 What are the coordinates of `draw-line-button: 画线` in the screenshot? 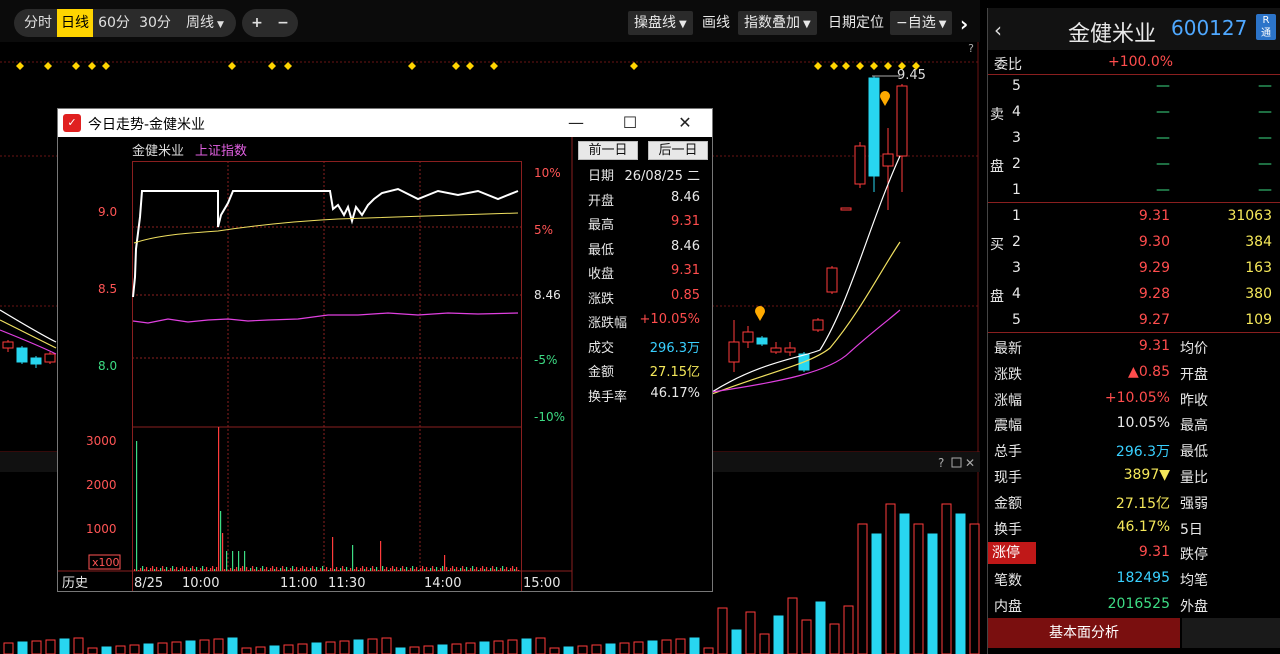 It's located at (716, 23).